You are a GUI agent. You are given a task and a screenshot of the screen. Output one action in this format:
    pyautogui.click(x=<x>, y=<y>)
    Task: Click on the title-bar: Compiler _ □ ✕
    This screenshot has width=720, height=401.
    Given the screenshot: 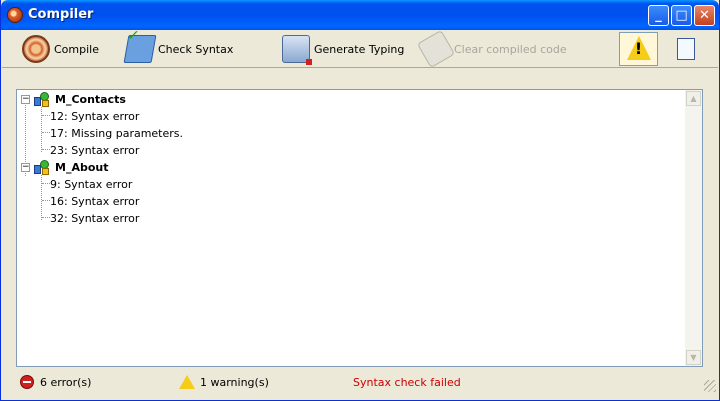 What is the action you would take?
    pyautogui.click(x=360, y=15)
    